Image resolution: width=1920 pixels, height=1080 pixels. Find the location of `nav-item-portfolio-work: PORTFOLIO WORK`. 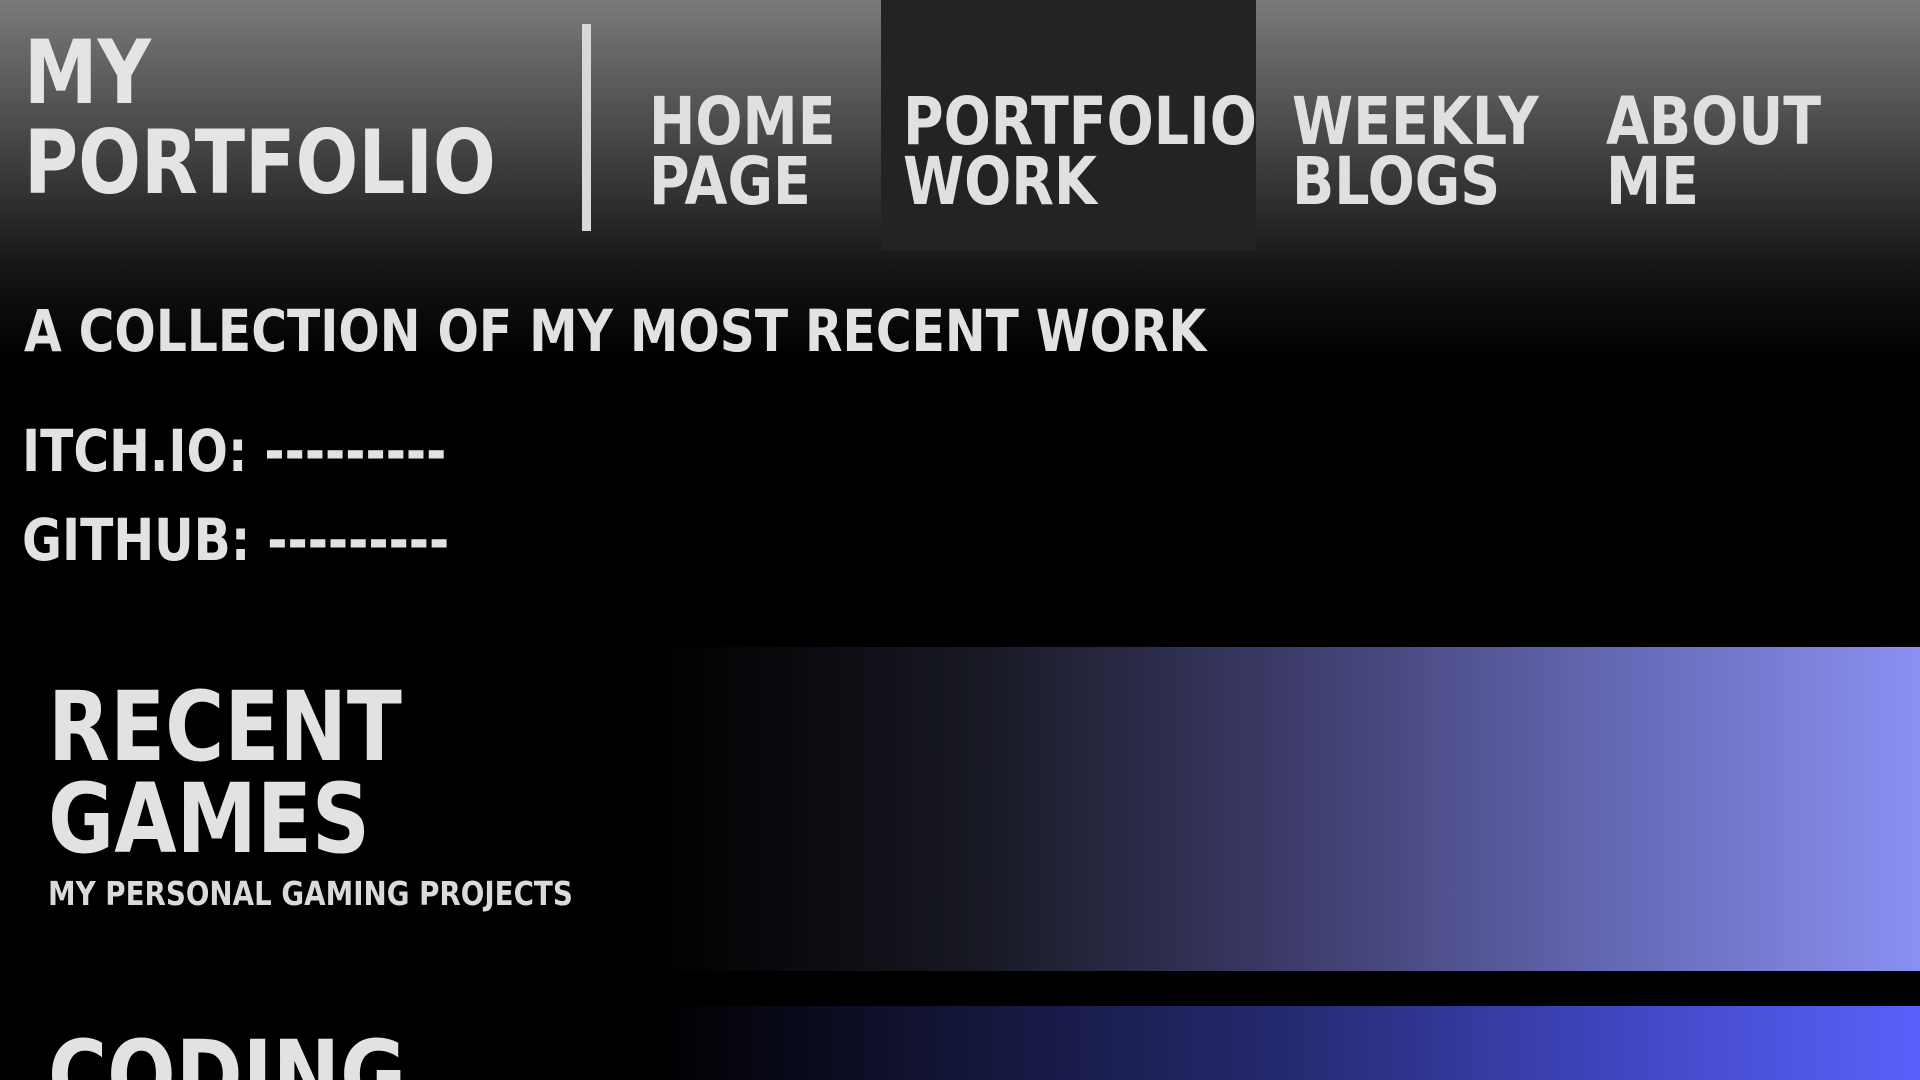

nav-item-portfolio-work: PORTFOLIO WORK is located at coordinates (1080, 154).